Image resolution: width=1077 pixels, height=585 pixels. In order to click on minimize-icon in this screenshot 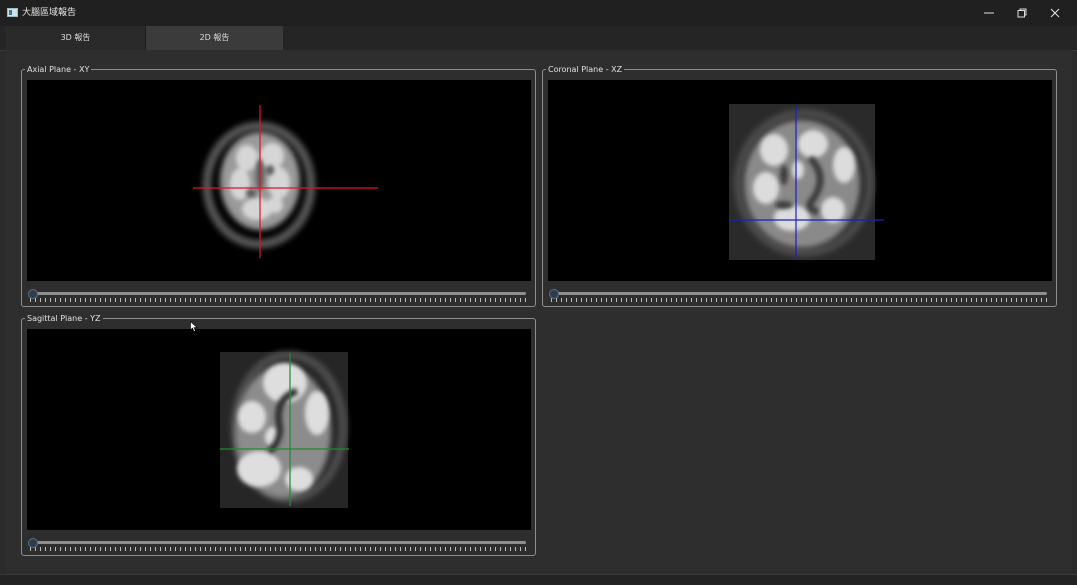, I will do `click(989, 13)`.